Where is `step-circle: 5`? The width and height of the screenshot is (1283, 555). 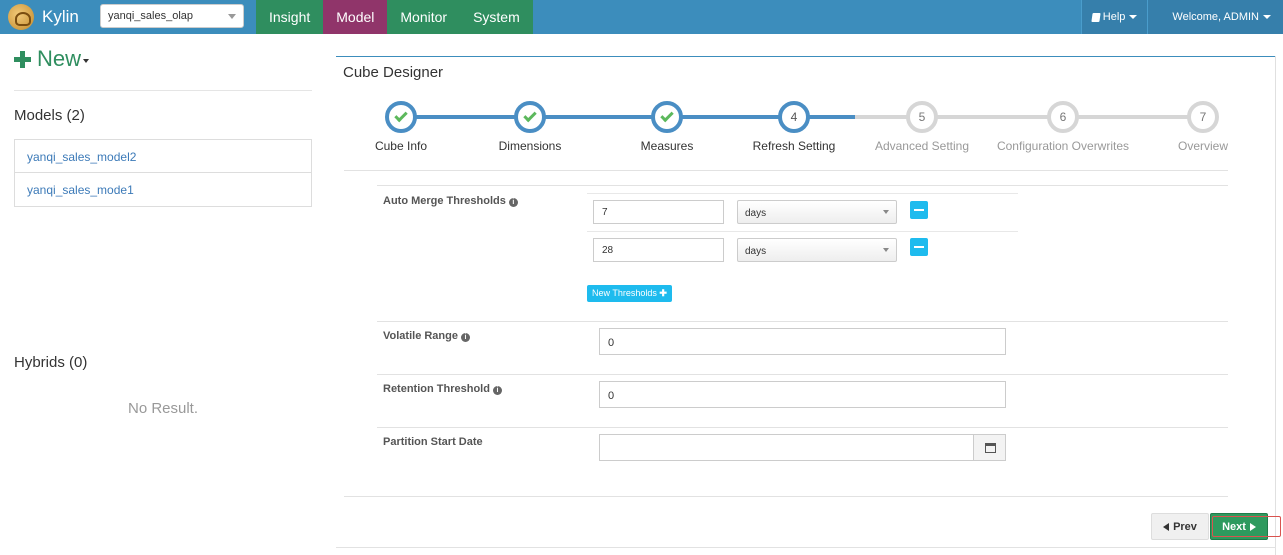
step-circle: 5 is located at coordinates (922, 117).